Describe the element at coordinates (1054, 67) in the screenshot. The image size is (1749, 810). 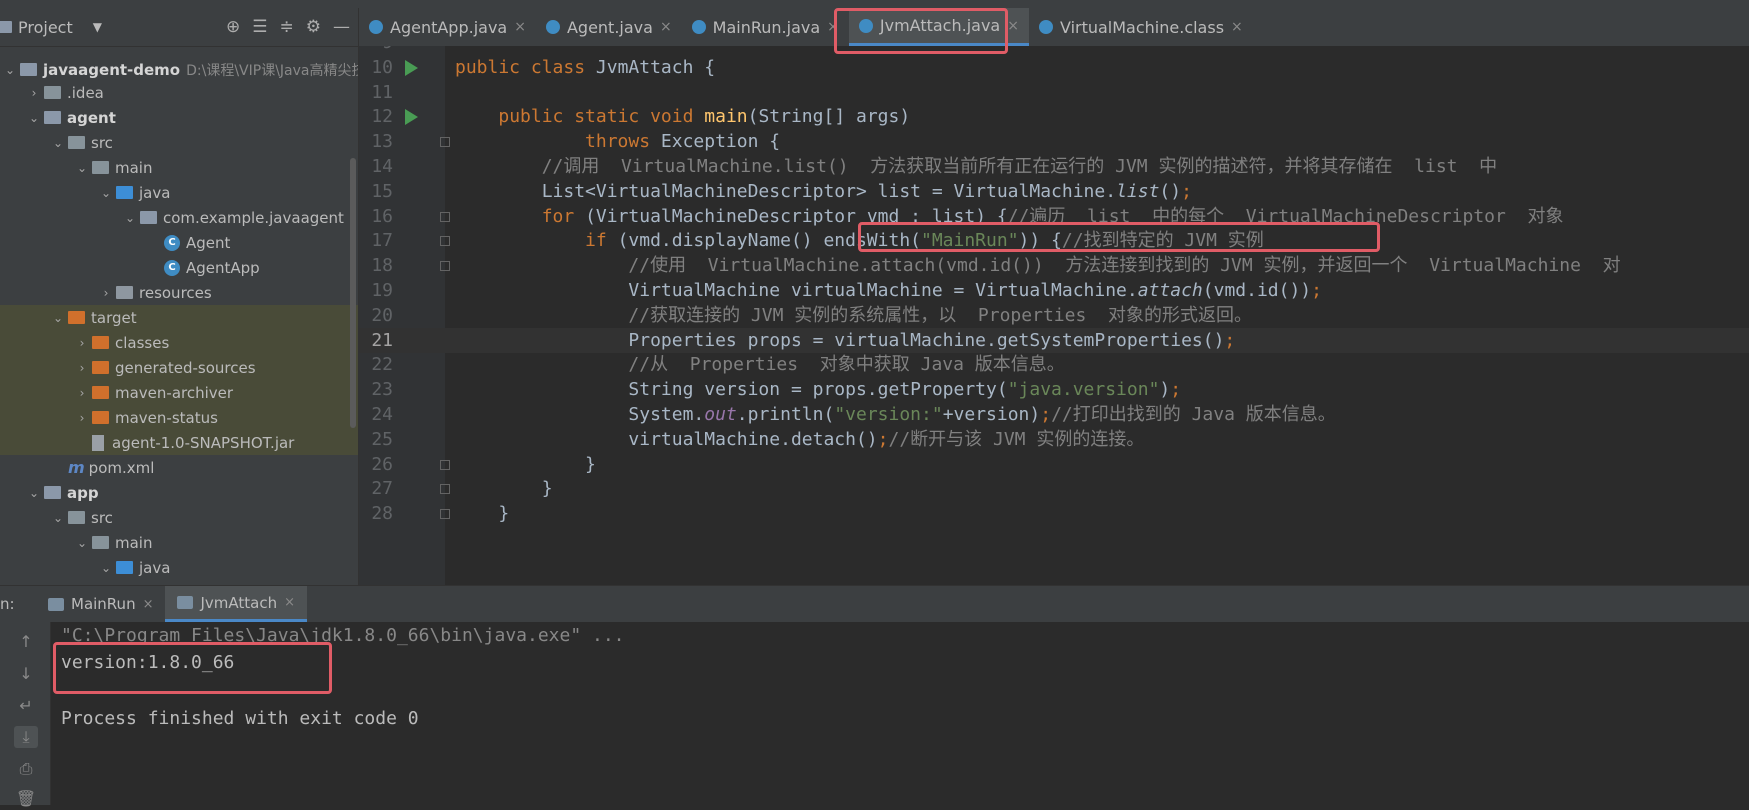
I see `code-line: 10 public class JvmAttach {` at that location.